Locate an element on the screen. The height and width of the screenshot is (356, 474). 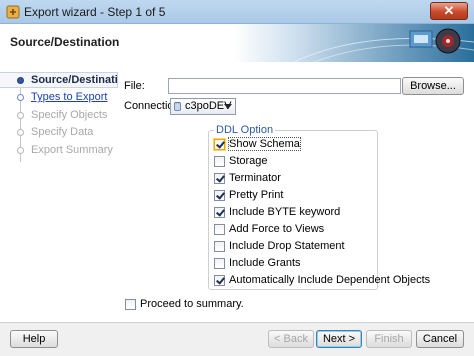
title-bar: Export wizard - Step 1 of 5 ✕ is located at coordinates (237, 12).